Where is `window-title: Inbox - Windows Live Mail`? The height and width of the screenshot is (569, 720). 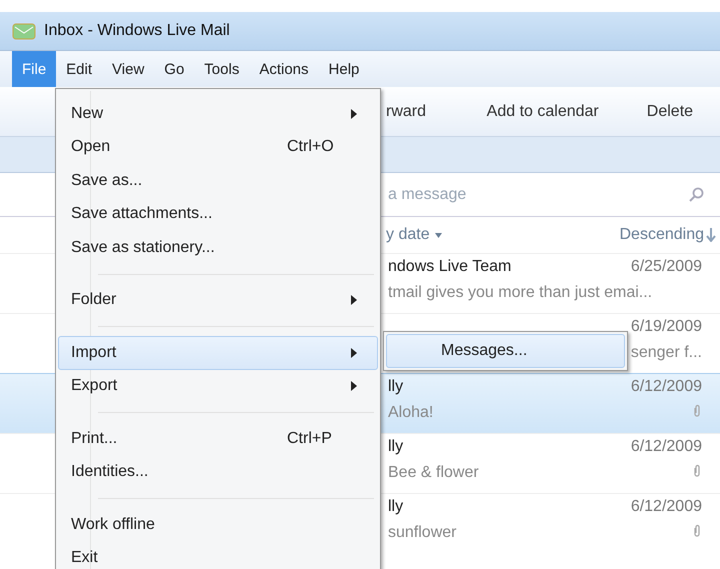
window-title: Inbox - Windows Live Mail is located at coordinates (137, 31).